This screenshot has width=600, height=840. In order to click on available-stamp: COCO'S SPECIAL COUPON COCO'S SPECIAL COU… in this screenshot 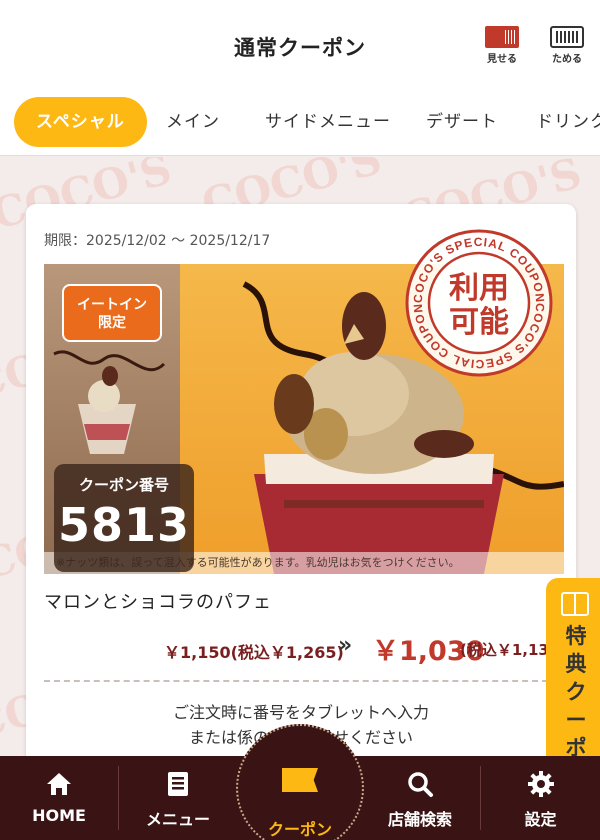, I will do `click(479, 303)`.